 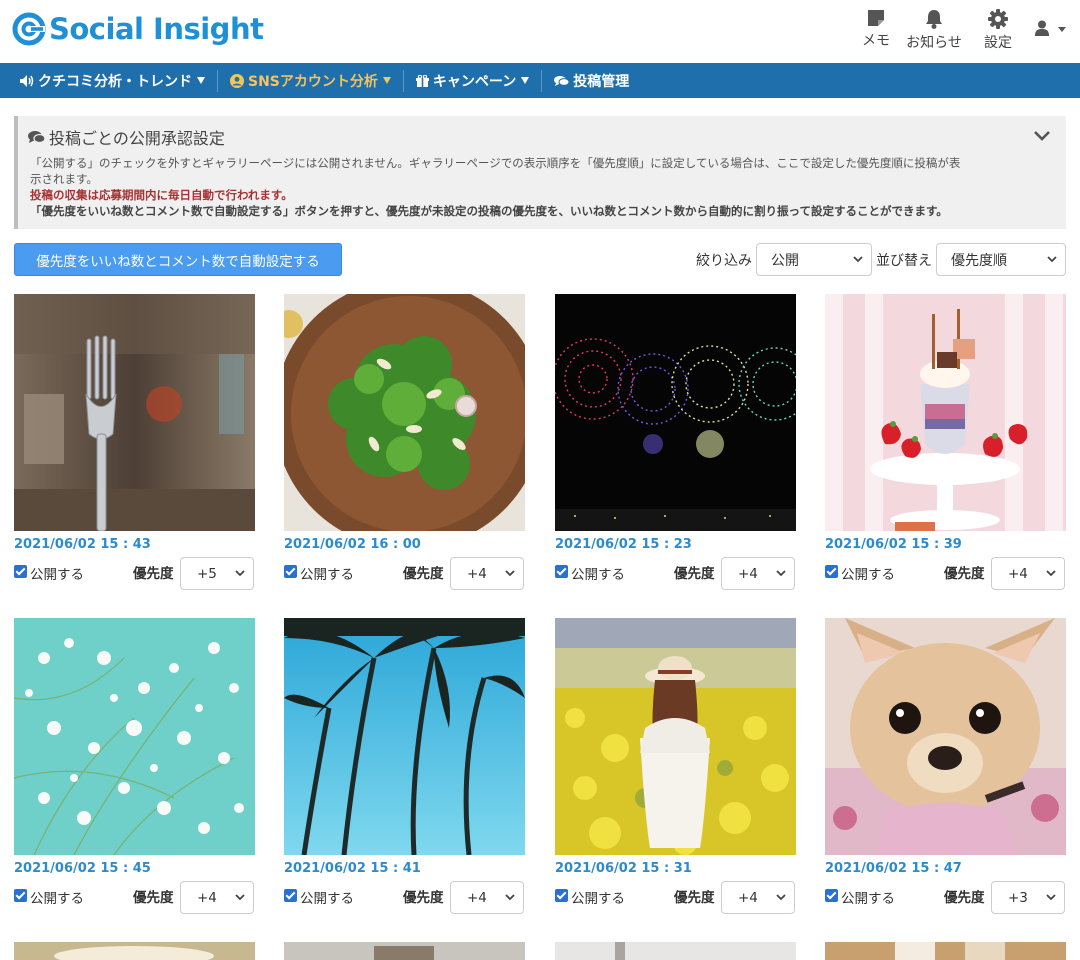 What do you see at coordinates (352, 544) in the screenshot?
I see `post-date: 2021/06/02 16 : 00` at bounding box center [352, 544].